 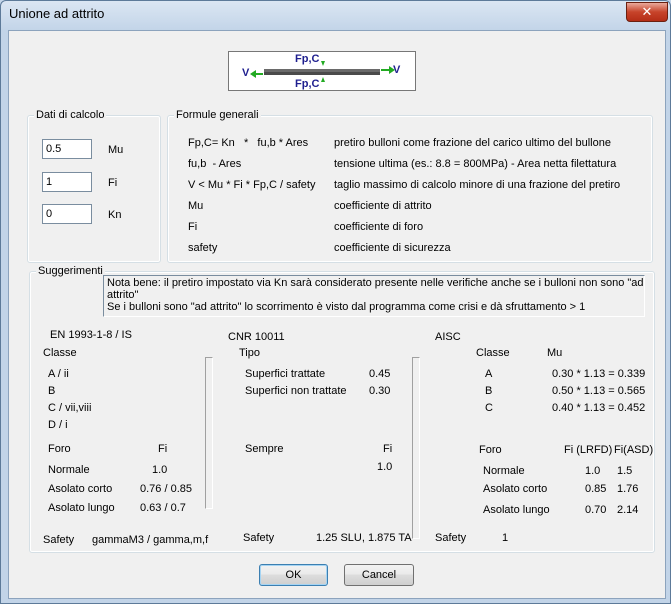 I want to click on diagram-bottom-label: Fp,C, so click(x=307, y=84).